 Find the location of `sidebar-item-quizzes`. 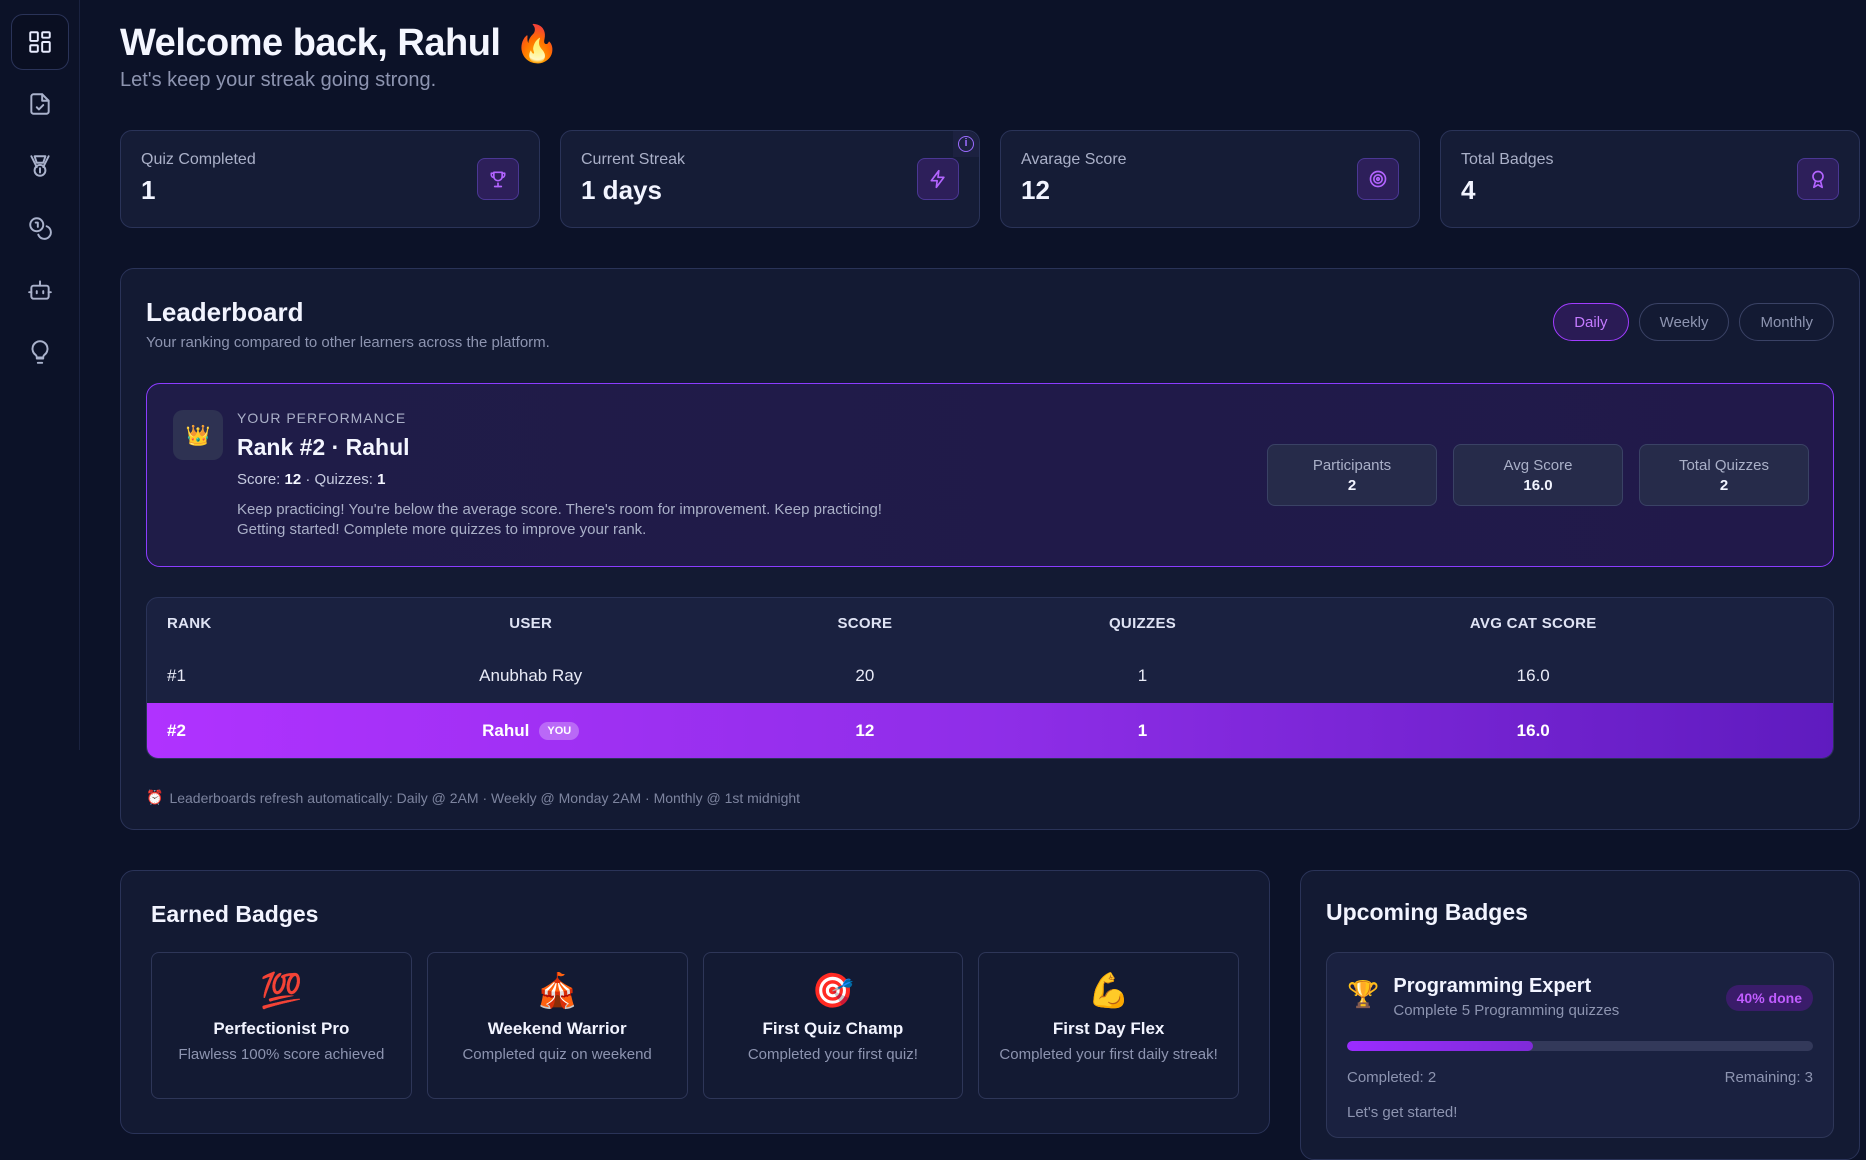

sidebar-item-quizzes is located at coordinates (40, 104).